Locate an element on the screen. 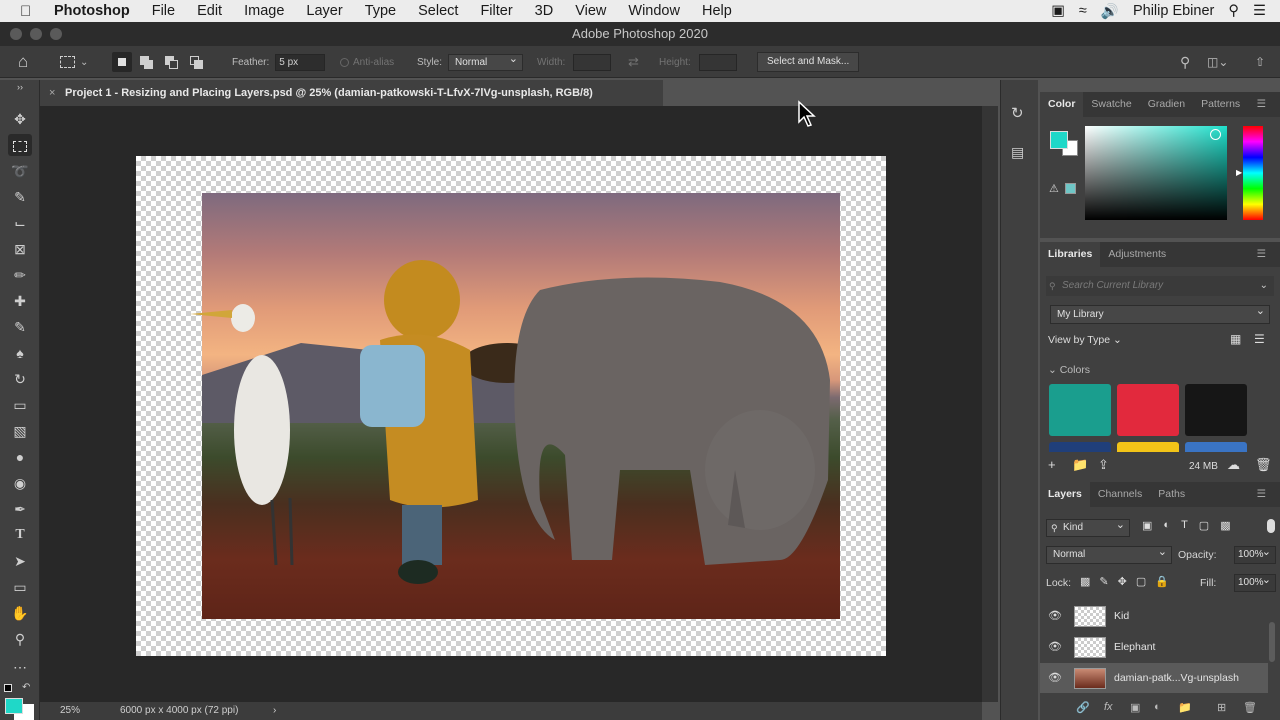 This screenshot has width=1280, height=720. menu-edit: Edit is located at coordinates (209, 11).